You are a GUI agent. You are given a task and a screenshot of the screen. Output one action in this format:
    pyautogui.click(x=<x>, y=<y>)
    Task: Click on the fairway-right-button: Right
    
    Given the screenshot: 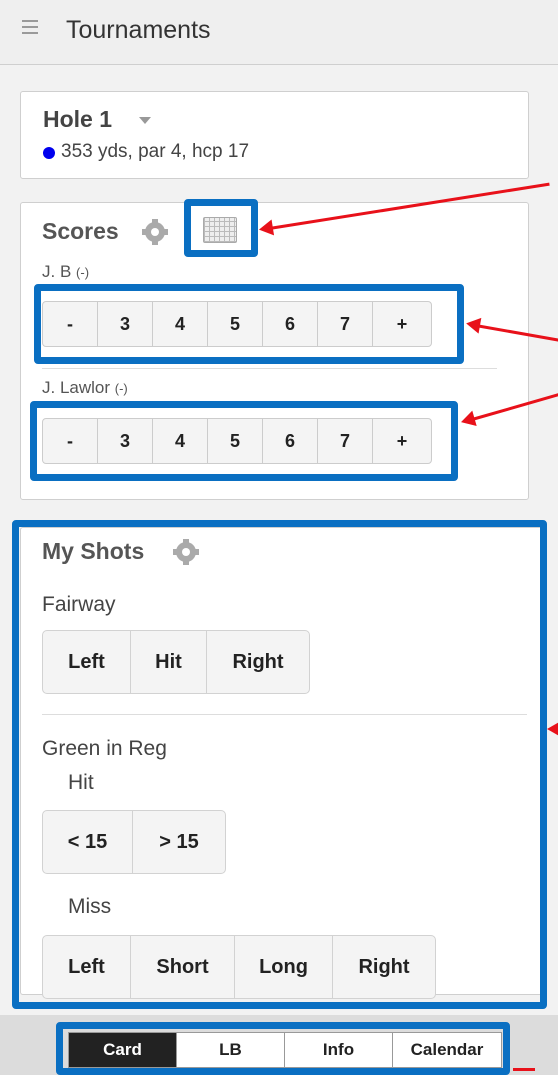 What is the action you would take?
    pyautogui.click(x=258, y=662)
    